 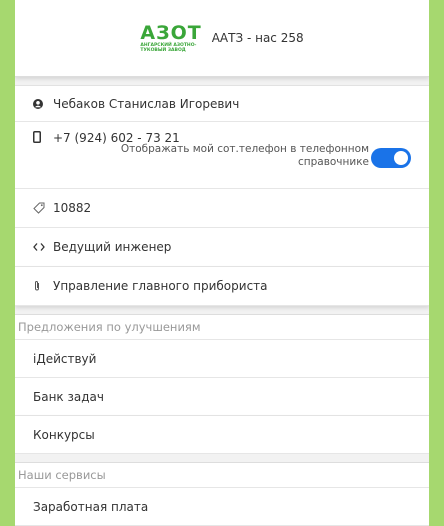 What do you see at coordinates (146, 103) in the screenshot?
I see `profile-name: Чебаков Станислав Игоревич` at bounding box center [146, 103].